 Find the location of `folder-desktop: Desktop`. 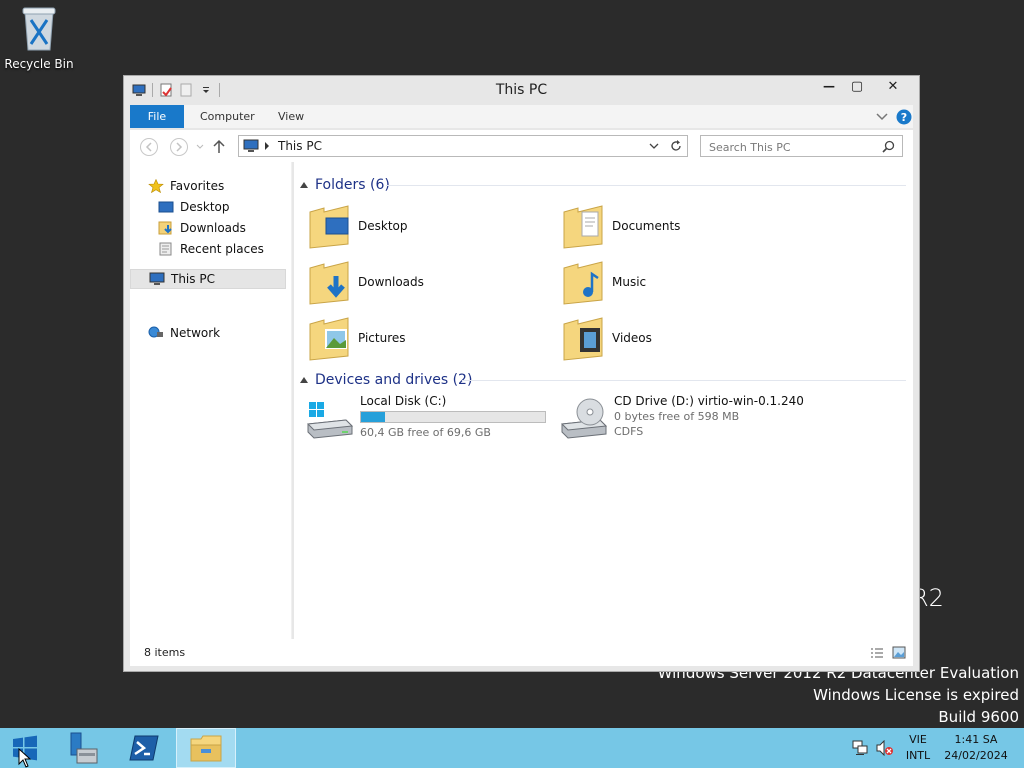

folder-desktop: Desktop is located at coordinates (358, 226).